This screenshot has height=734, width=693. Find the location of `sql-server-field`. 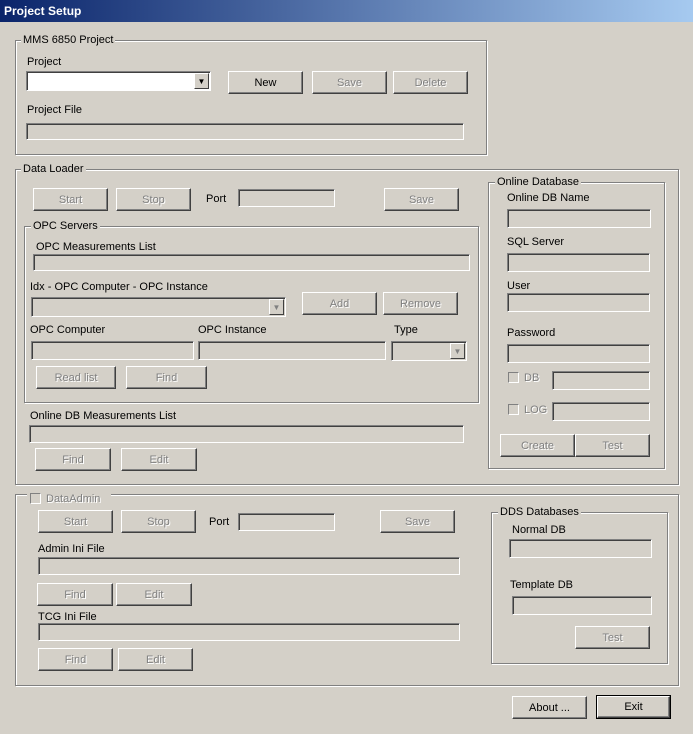

sql-server-field is located at coordinates (578, 262).